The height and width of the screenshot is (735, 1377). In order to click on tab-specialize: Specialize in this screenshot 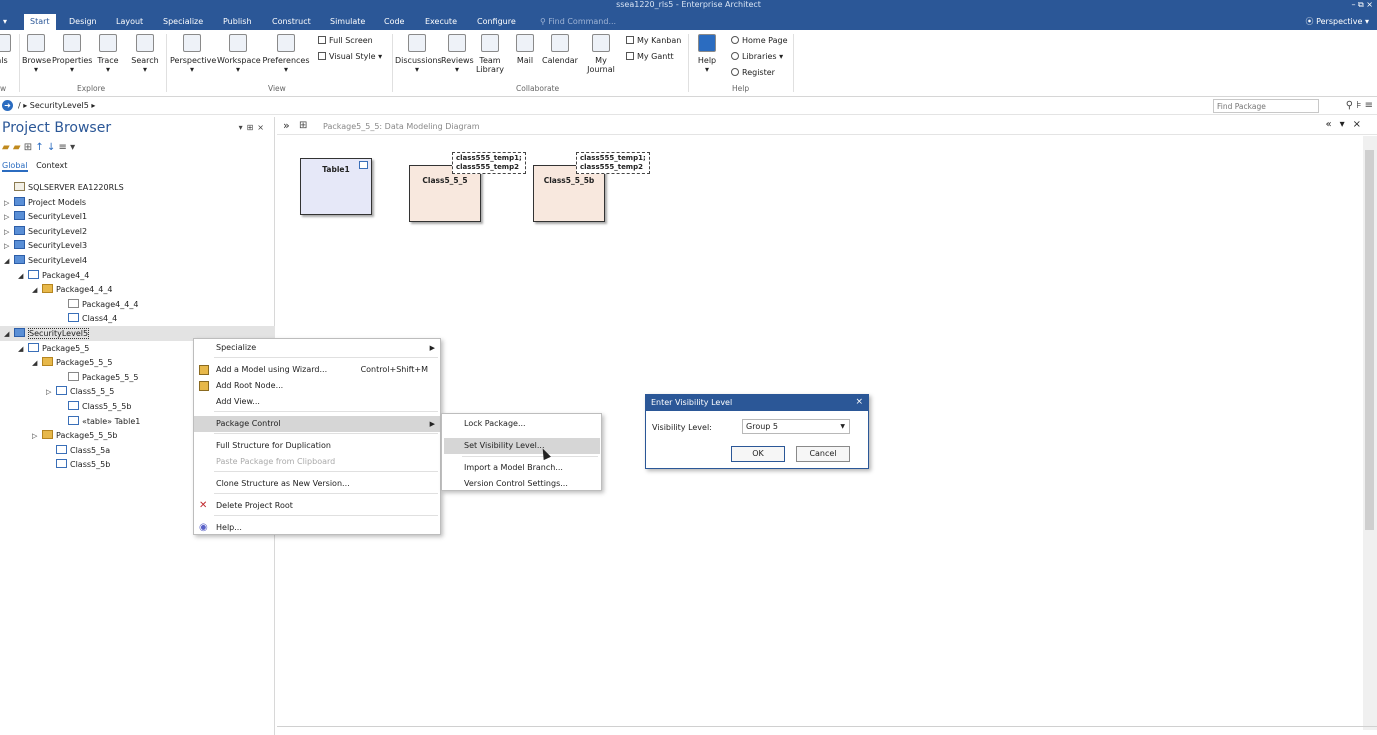, I will do `click(183, 22)`.